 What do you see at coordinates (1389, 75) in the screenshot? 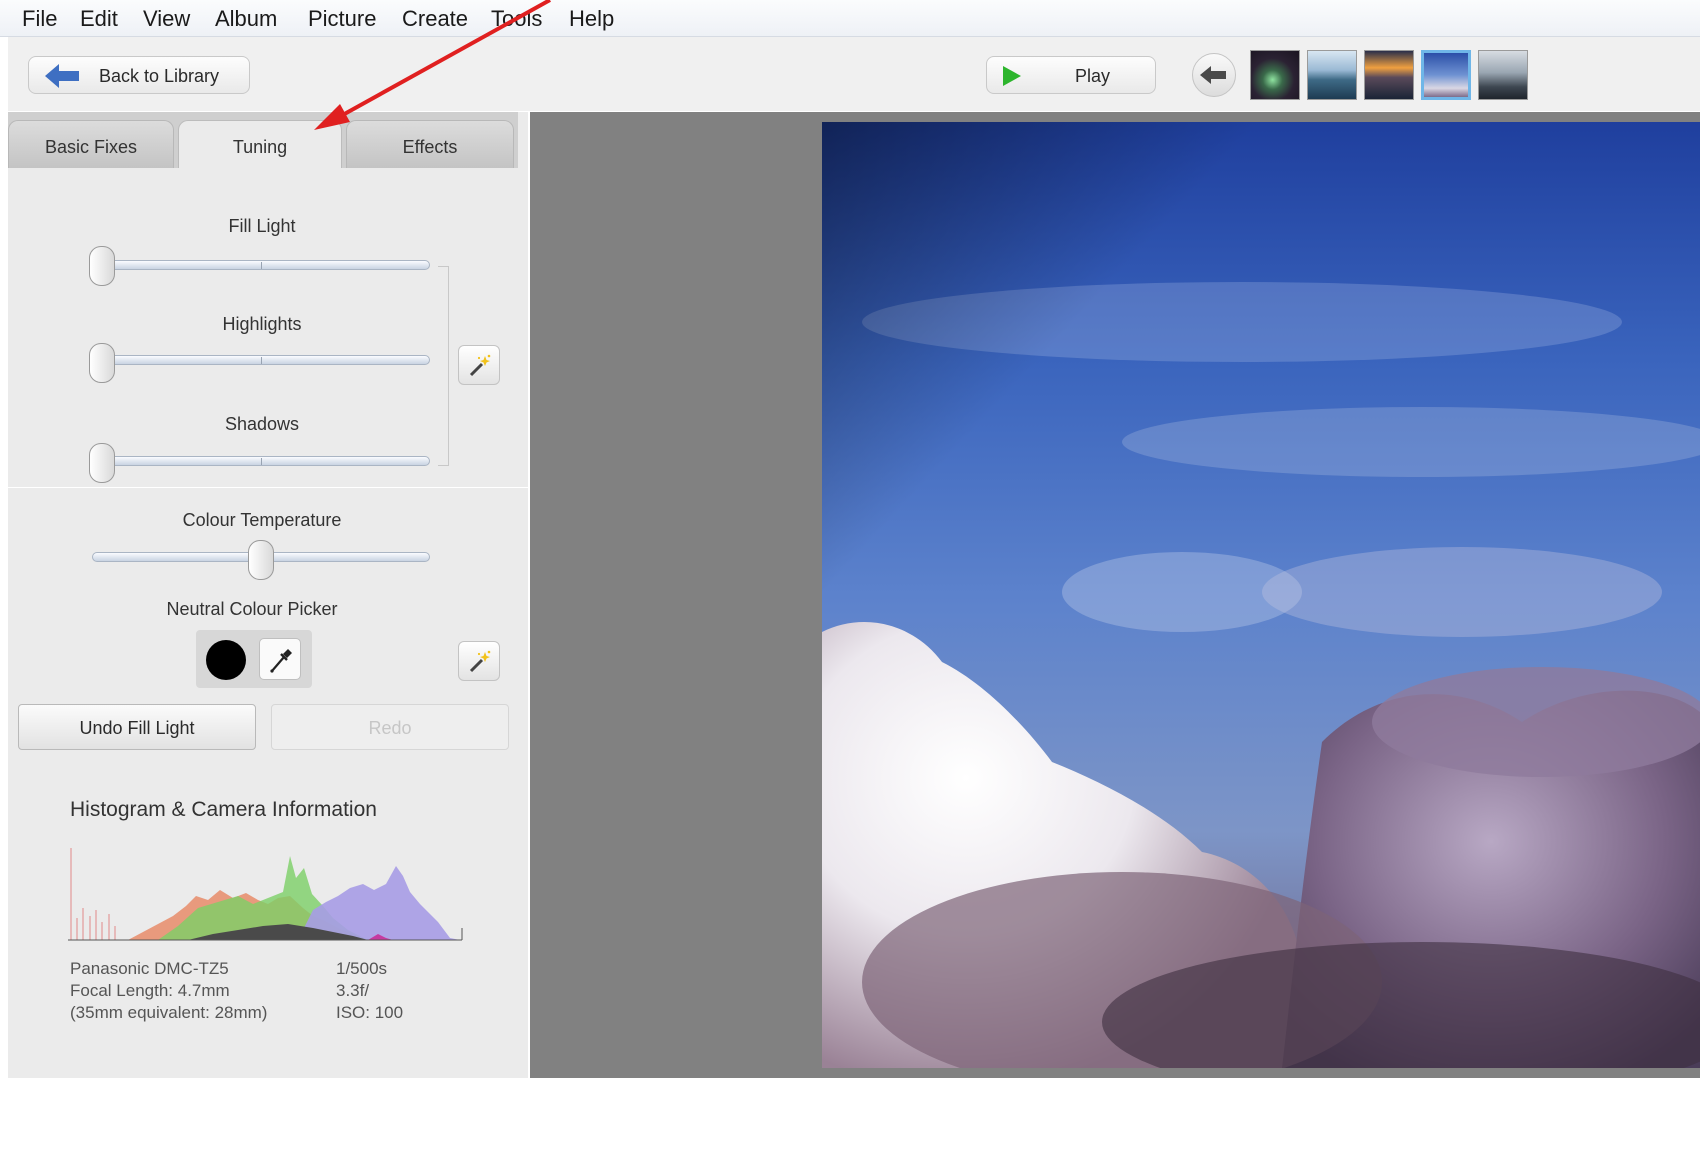
I see `sunset-thumbnail` at bounding box center [1389, 75].